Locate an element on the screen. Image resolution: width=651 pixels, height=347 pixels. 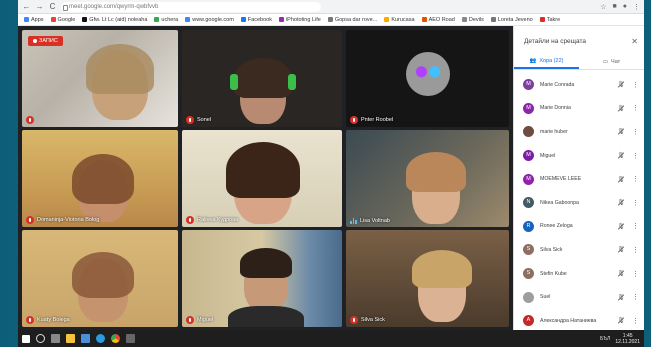
mail-icon is located at coordinates (85, 338).